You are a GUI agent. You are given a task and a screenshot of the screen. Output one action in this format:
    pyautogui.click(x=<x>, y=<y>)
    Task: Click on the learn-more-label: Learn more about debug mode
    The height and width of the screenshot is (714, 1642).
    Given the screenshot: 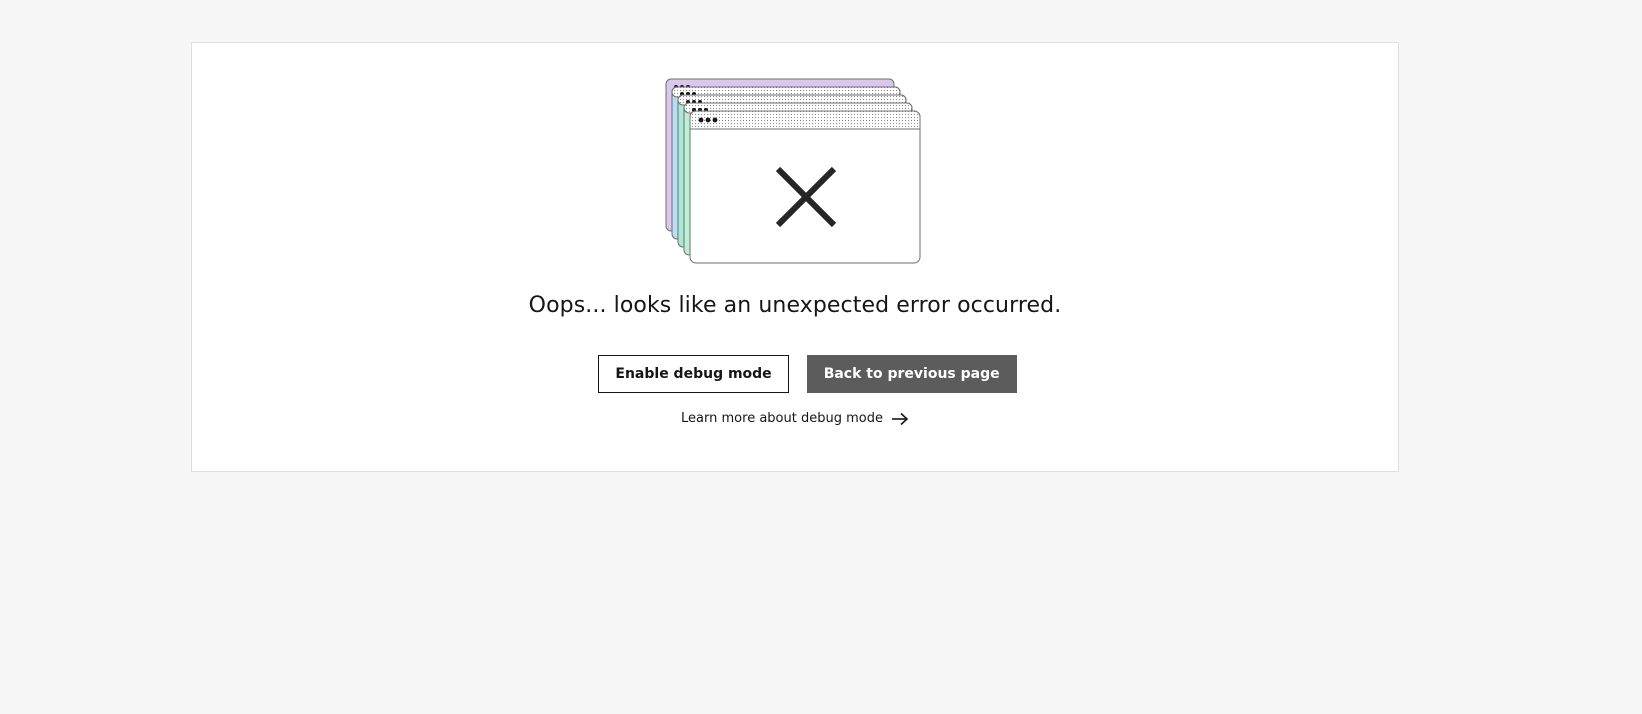 What is the action you would take?
    pyautogui.click(x=782, y=418)
    